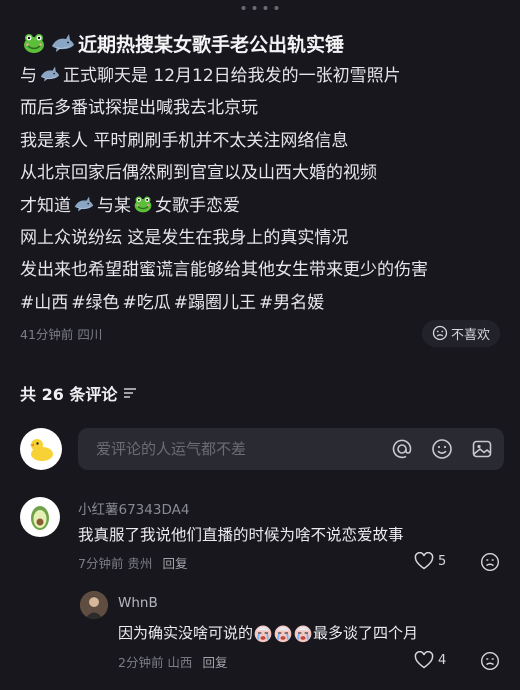  What do you see at coordinates (184, 238) in the screenshot?
I see `post-line: 网上众说纷纭 这是发生在我身上的真实情况` at bounding box center [184, 238].